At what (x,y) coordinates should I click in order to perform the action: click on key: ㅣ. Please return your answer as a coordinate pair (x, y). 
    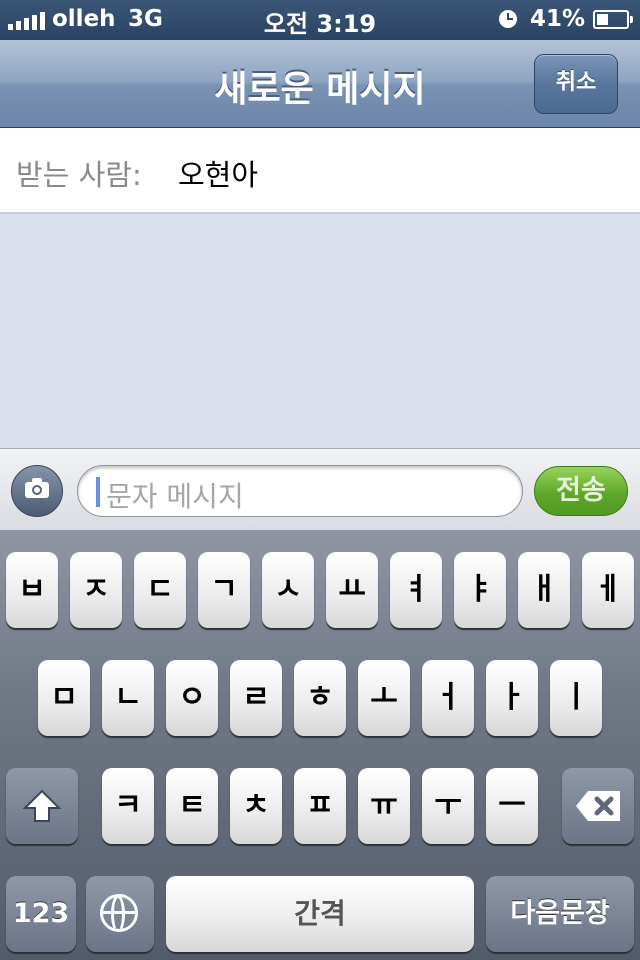
    Looking at the image, I should click on (576, 698).